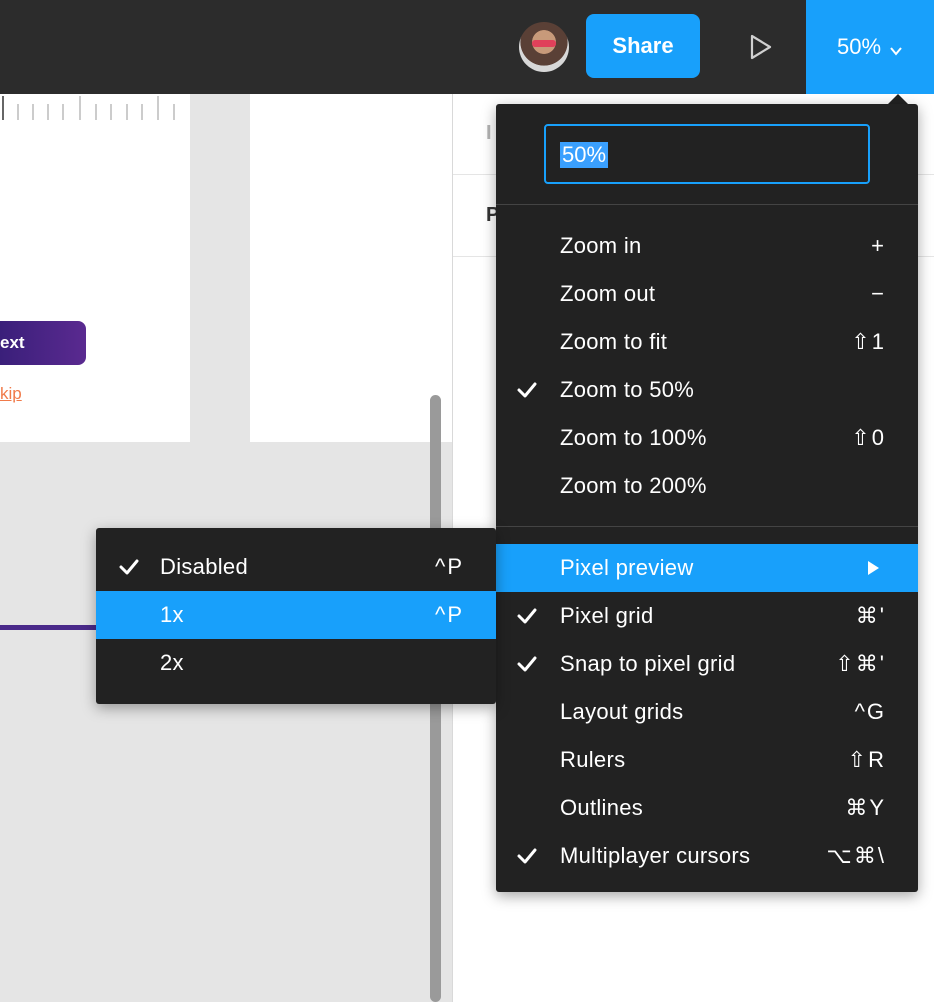  Describe the element at coordinates (627, 389) in the screenshot. I see `menu-item-label: Zoom to 50%` at that location.